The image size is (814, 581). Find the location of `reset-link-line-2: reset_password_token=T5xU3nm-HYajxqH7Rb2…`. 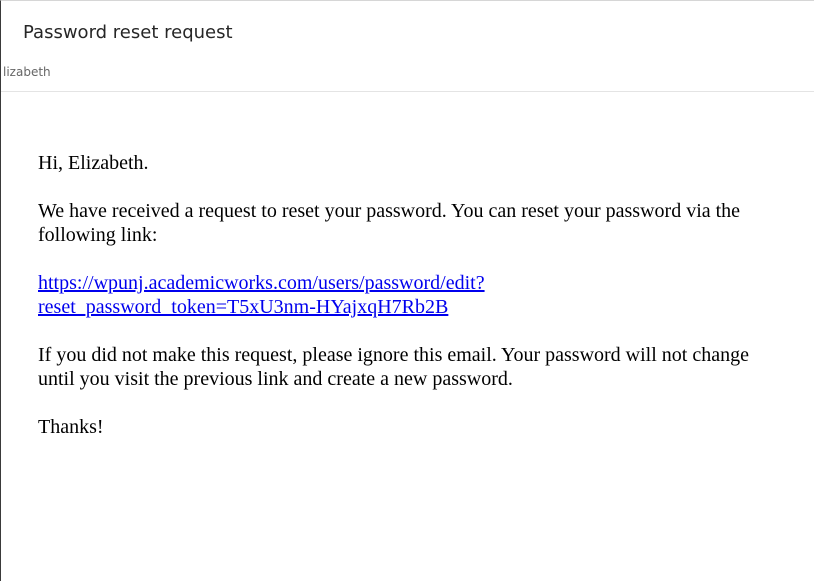

reset-link-line-2: reset_password_token=T5xU3nm-HYajxqH7Rb2… is located at coordinates (243, 307).